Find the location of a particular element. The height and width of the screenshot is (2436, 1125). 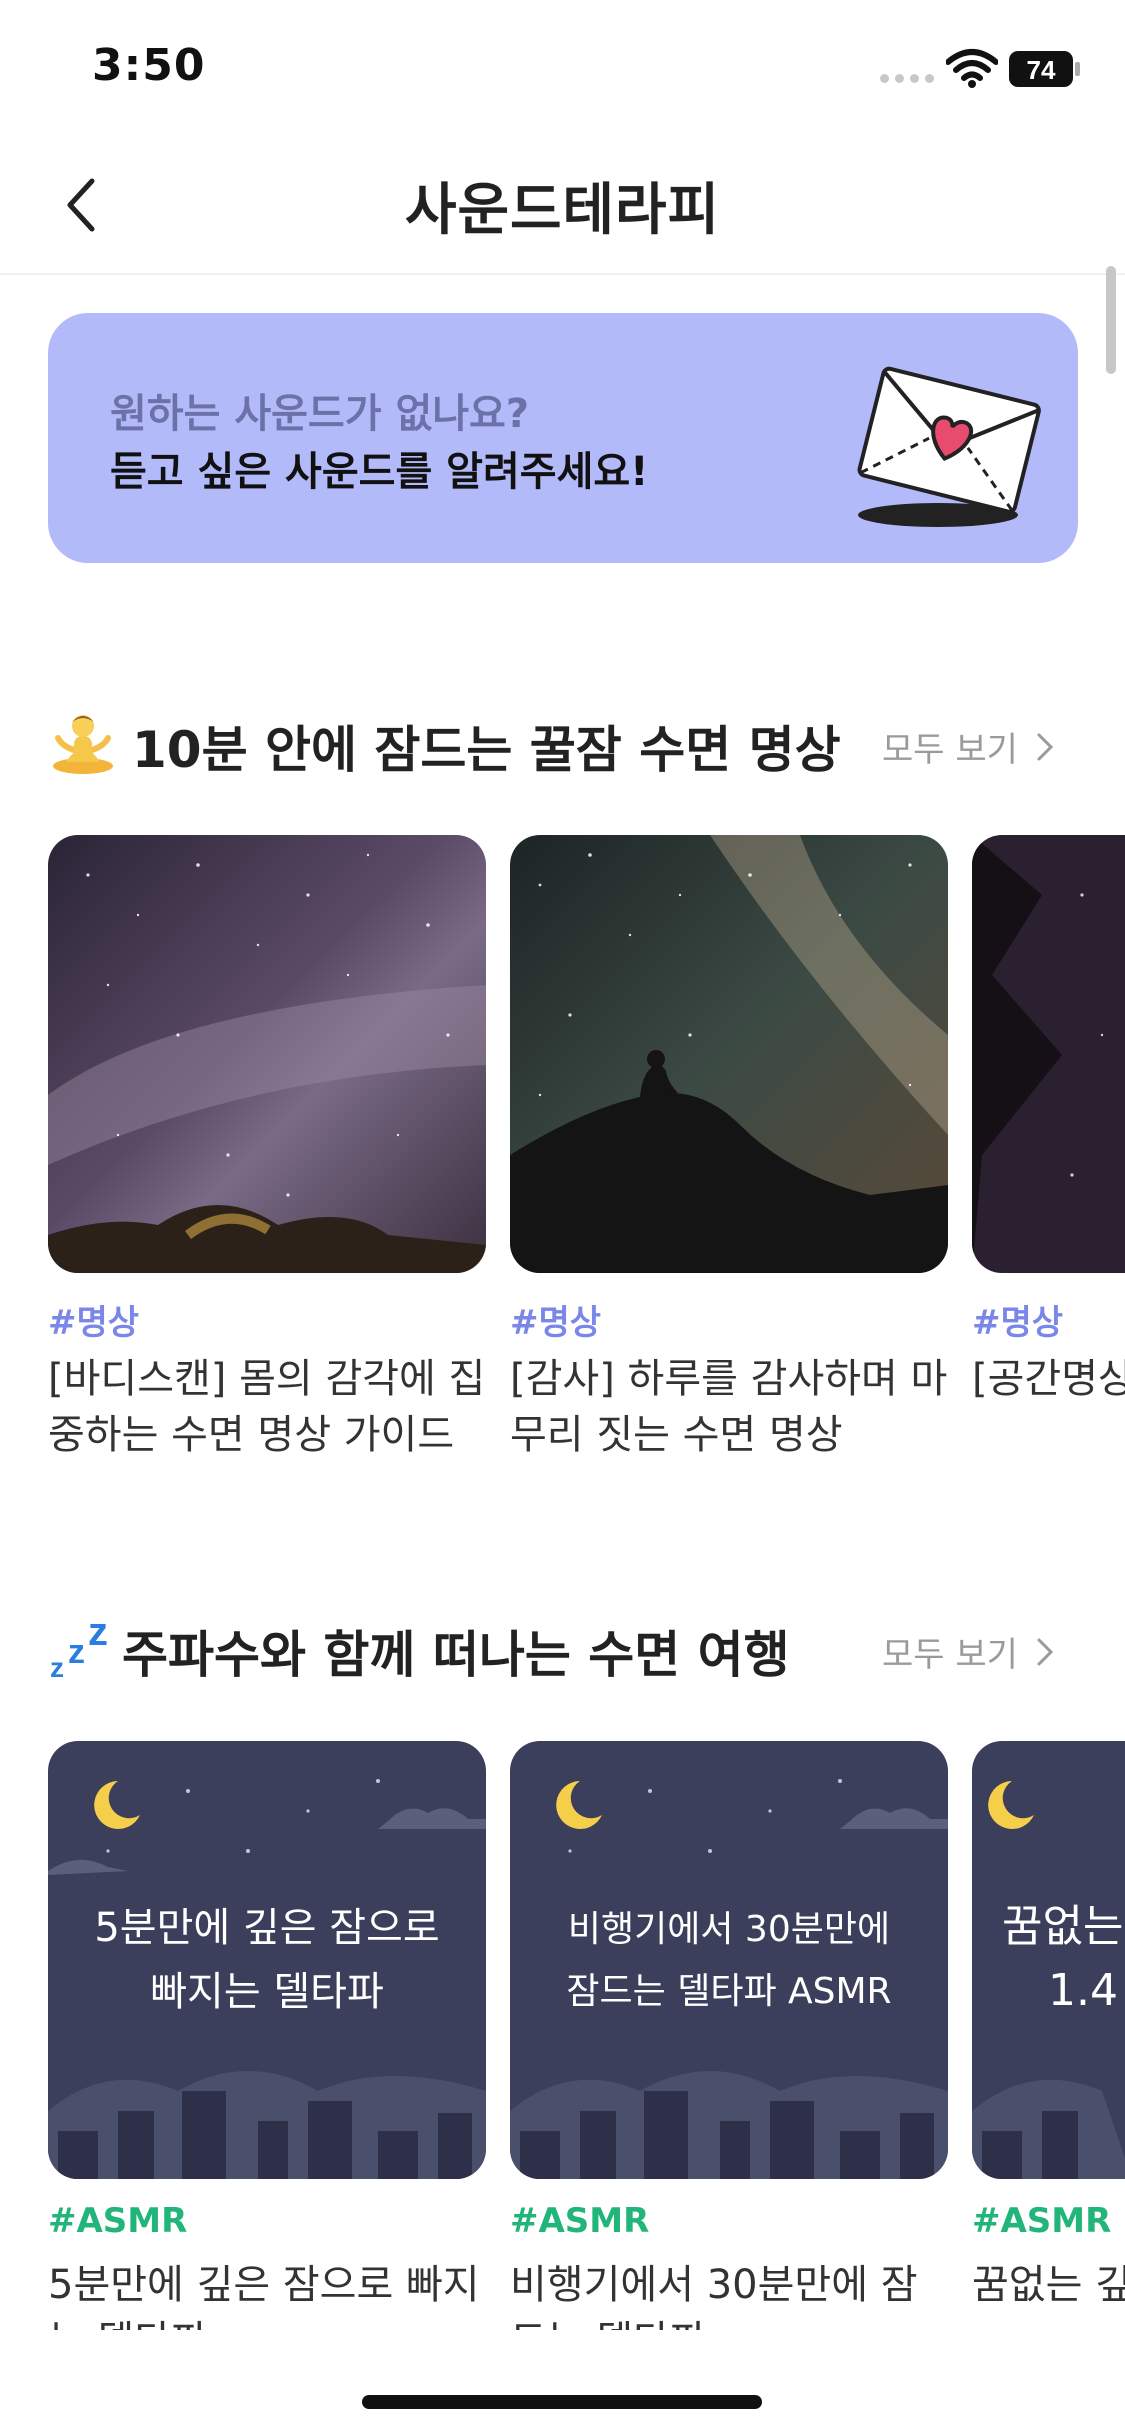

envelope-heart-icon is located at coordinates (949, 446).